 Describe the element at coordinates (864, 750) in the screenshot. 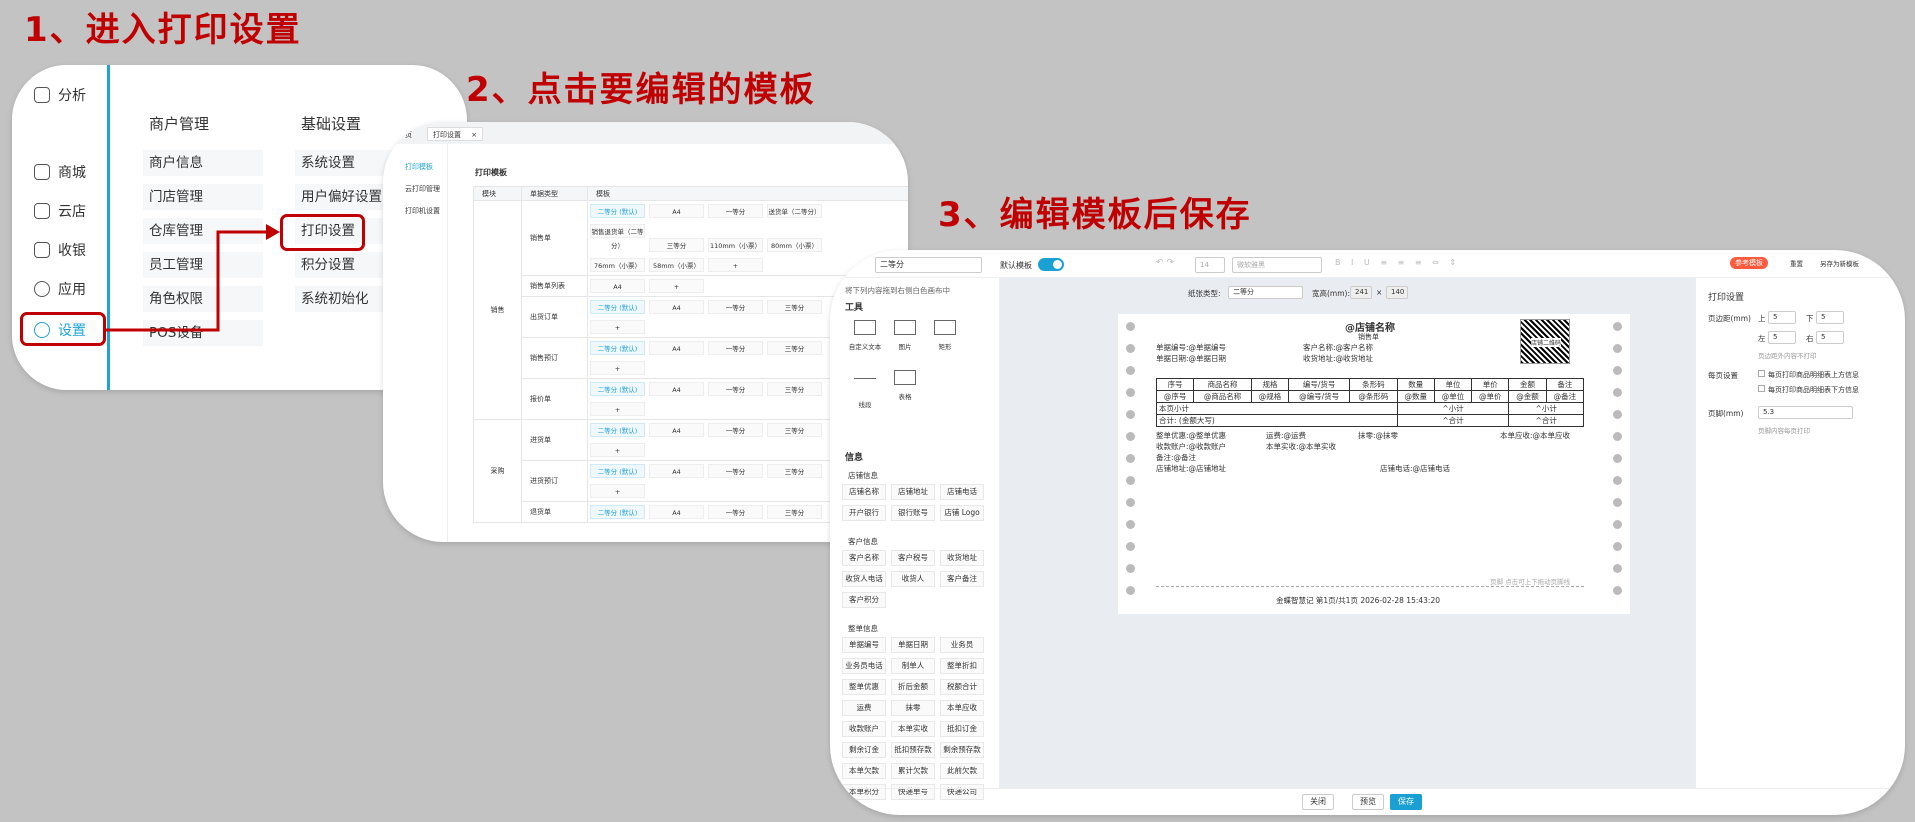

I see `info-field-button: 剩余订金` at that location.